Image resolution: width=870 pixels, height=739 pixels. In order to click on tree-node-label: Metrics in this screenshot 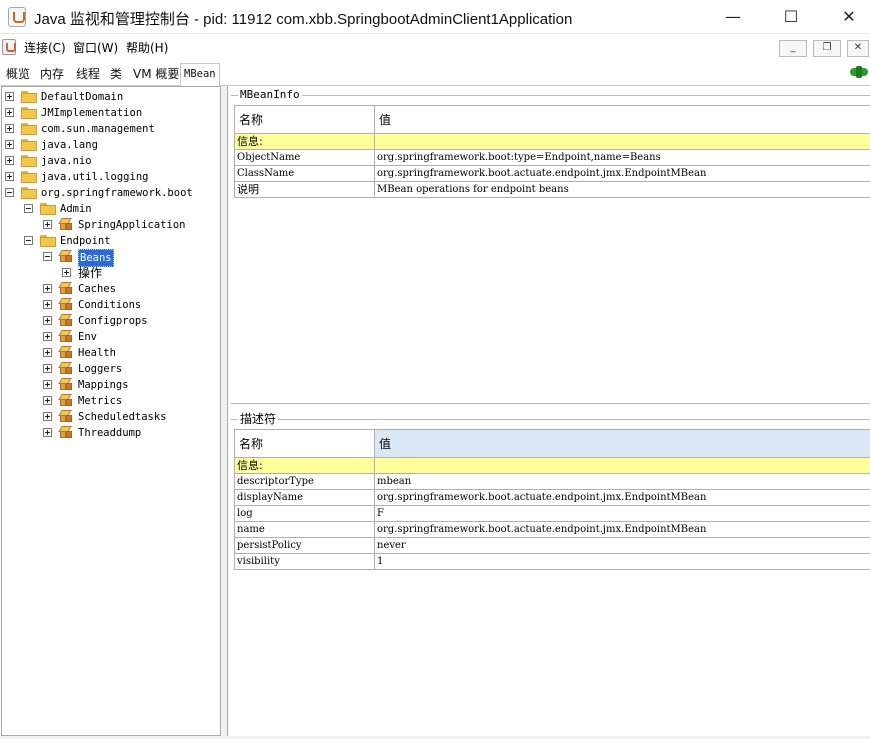, I will do `click(100, 401)`.